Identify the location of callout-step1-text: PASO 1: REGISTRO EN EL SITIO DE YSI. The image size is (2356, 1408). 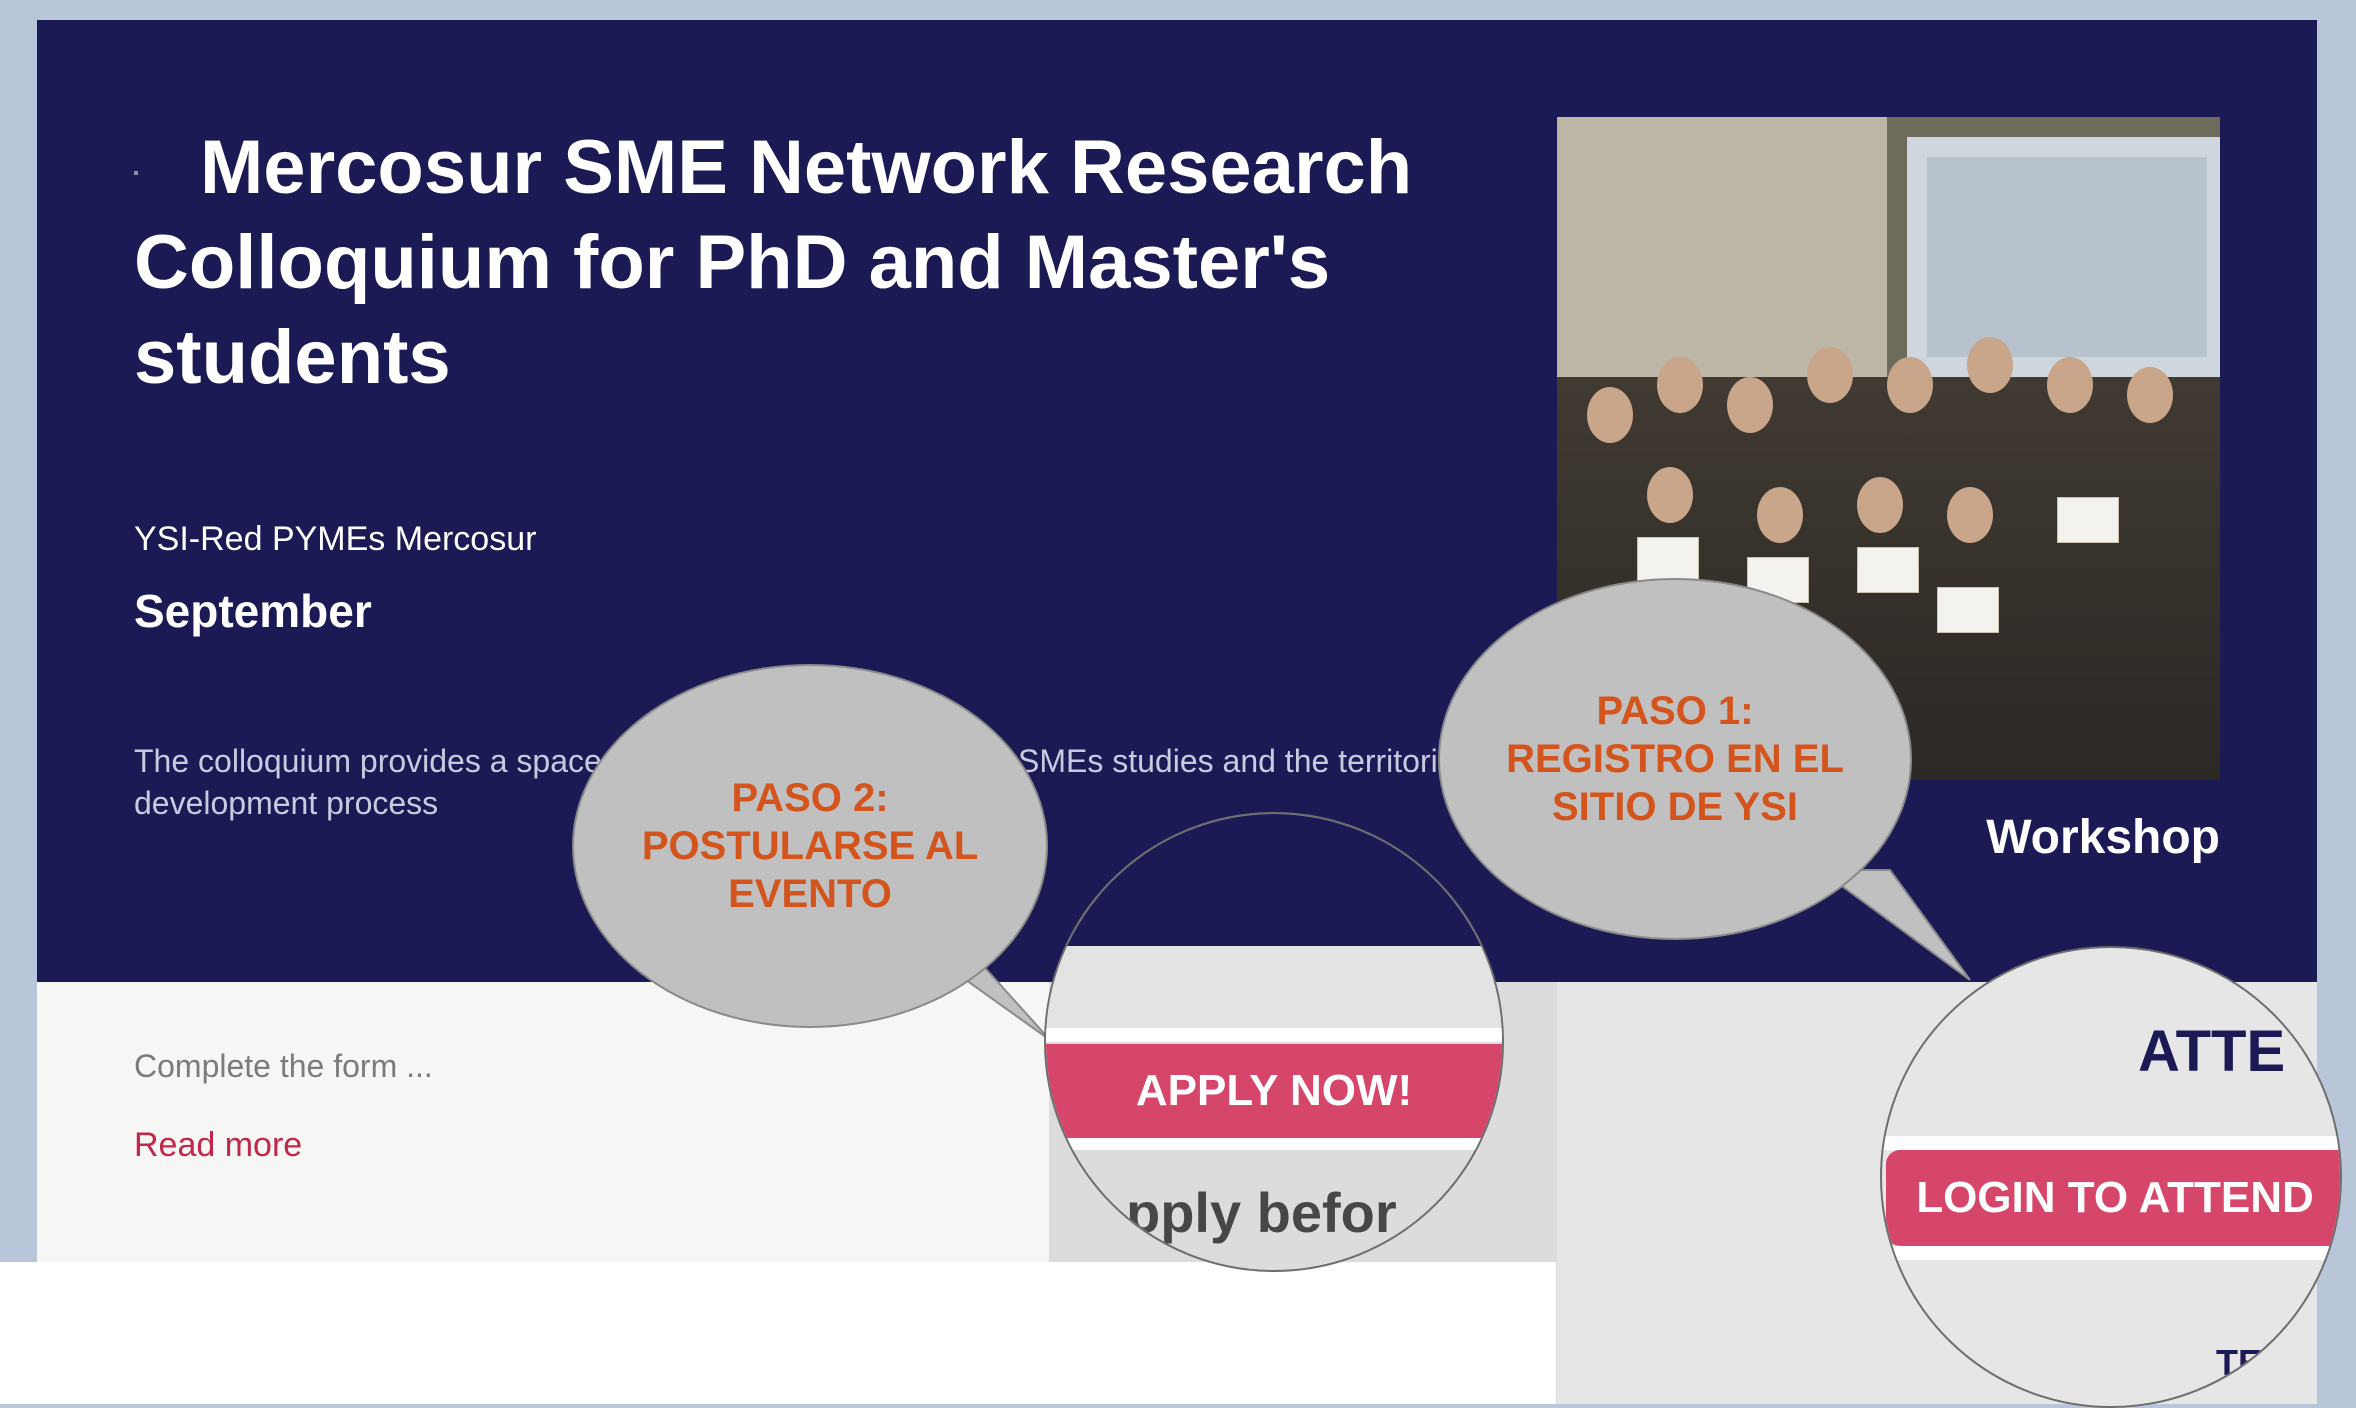
(1675, 759).